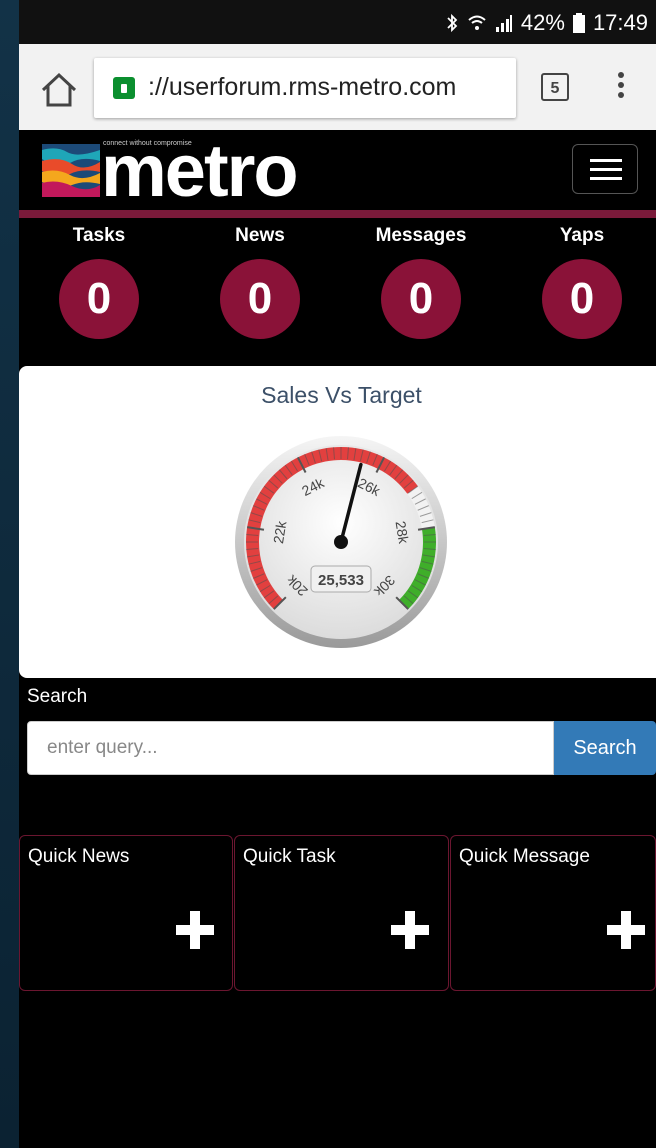 The width and height of the screenshot is (656, 1148). I want to click on counter-news: News 0, so click(260, 278).